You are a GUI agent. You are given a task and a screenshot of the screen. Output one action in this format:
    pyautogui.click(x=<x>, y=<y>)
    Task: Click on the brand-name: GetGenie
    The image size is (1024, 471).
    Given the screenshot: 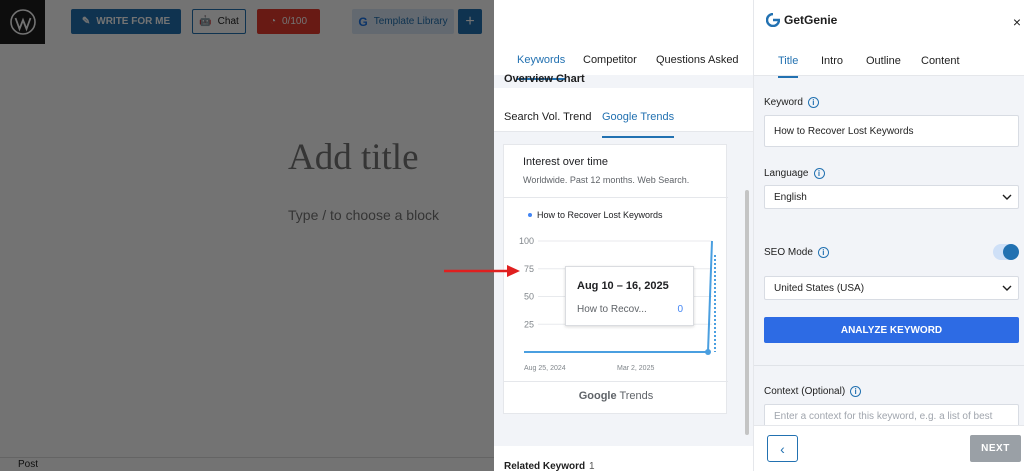 What is the action you would take?
    pyautogui.click(x=811, y=20)
    